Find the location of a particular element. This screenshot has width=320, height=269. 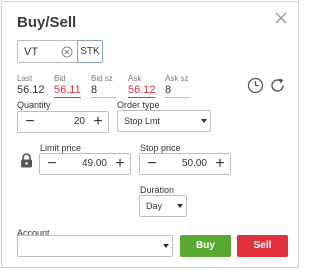

limit-price-increment-button: + is located at coordinates (120, 164).